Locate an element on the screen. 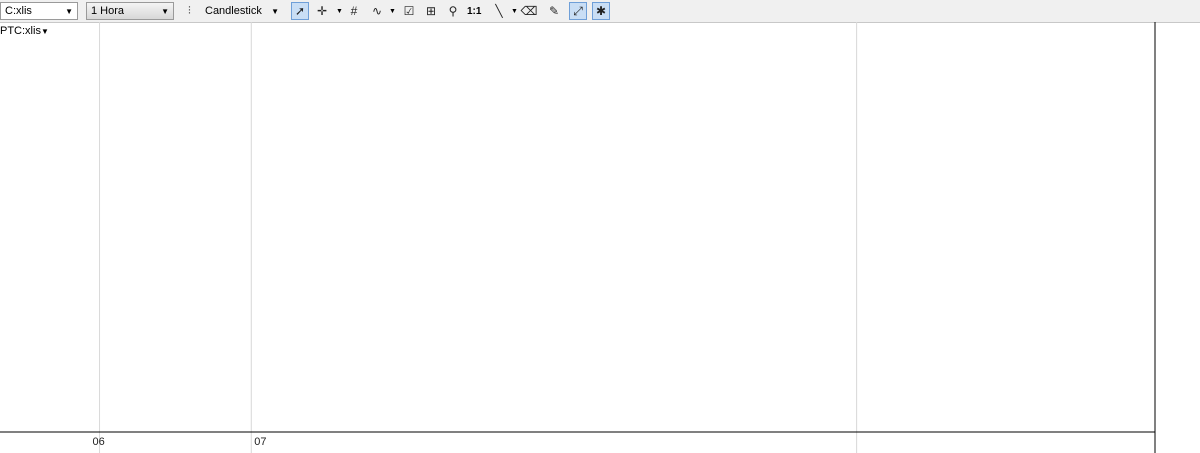 The height and width of the screenshot is (453, 1200). cursor-icon: ➚ is located at coordinates (300, 11).